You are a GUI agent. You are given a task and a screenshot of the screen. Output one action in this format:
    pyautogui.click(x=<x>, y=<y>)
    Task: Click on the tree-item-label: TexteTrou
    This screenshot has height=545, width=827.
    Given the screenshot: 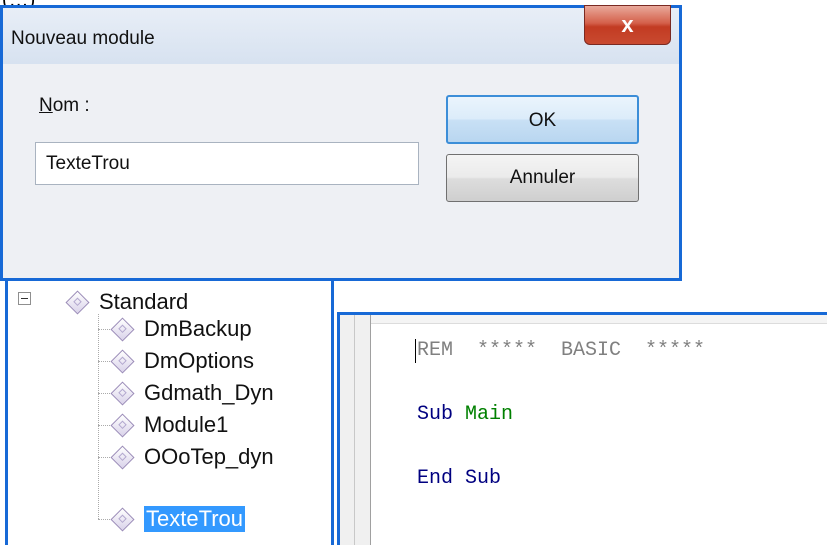 What is the action you would take?
    pyautogui.click(x=195, y=519)
    